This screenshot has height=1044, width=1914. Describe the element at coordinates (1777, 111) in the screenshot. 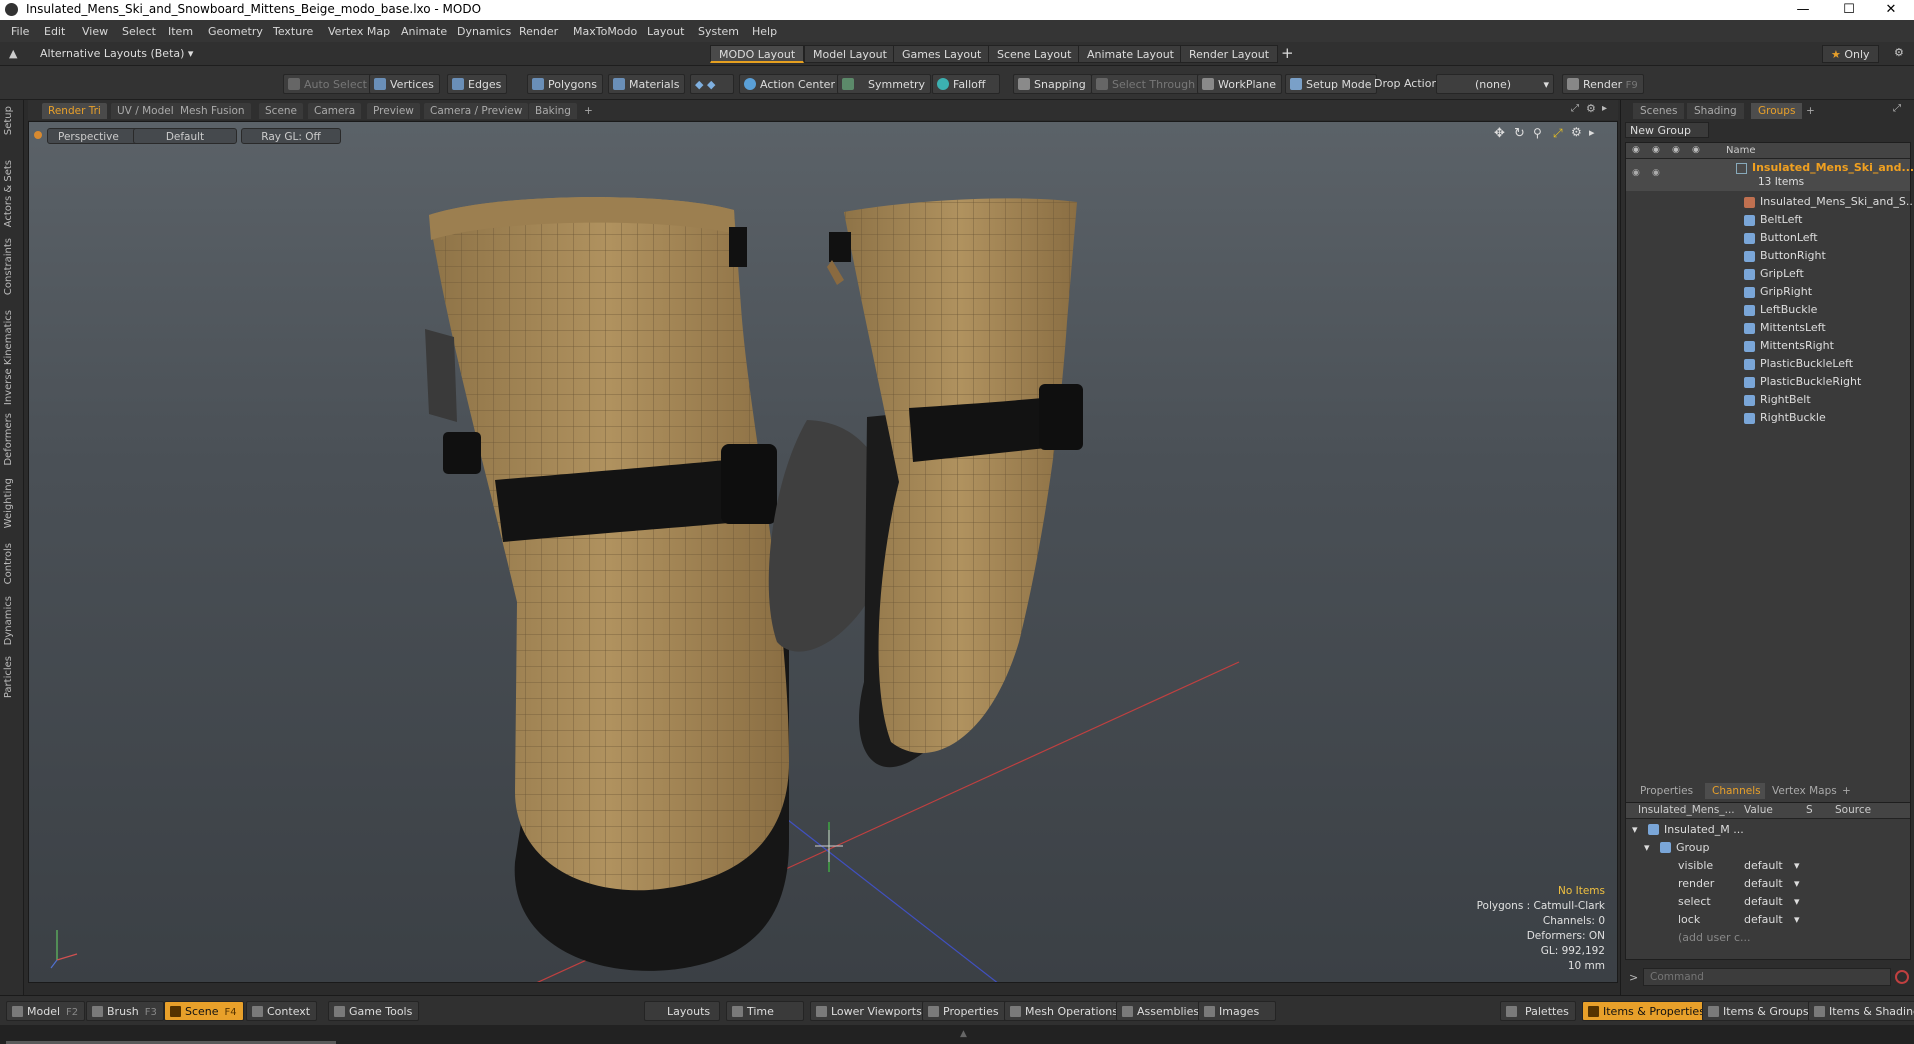

I see `tab-groups: Groups` at that location.